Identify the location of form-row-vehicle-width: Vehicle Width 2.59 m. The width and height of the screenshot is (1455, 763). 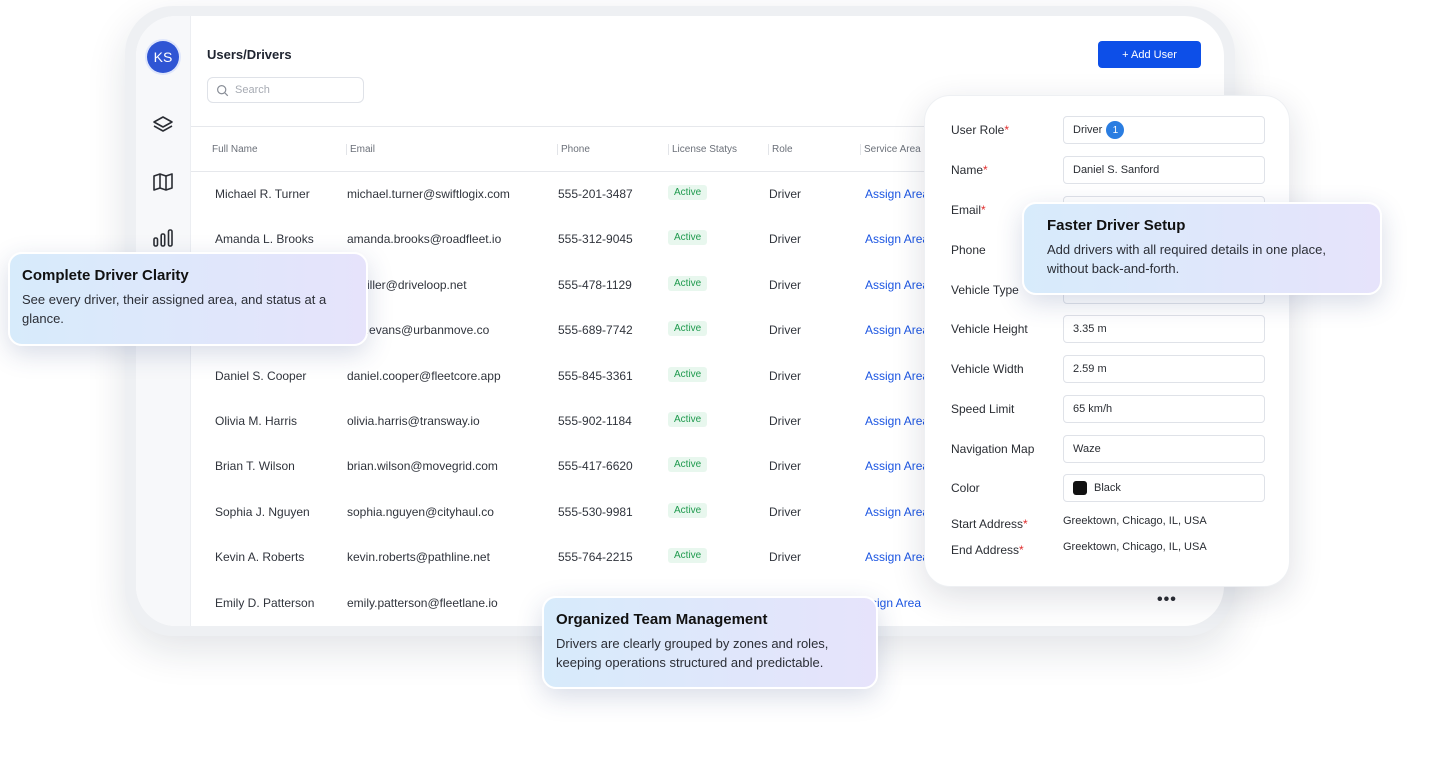
(1108, 369).